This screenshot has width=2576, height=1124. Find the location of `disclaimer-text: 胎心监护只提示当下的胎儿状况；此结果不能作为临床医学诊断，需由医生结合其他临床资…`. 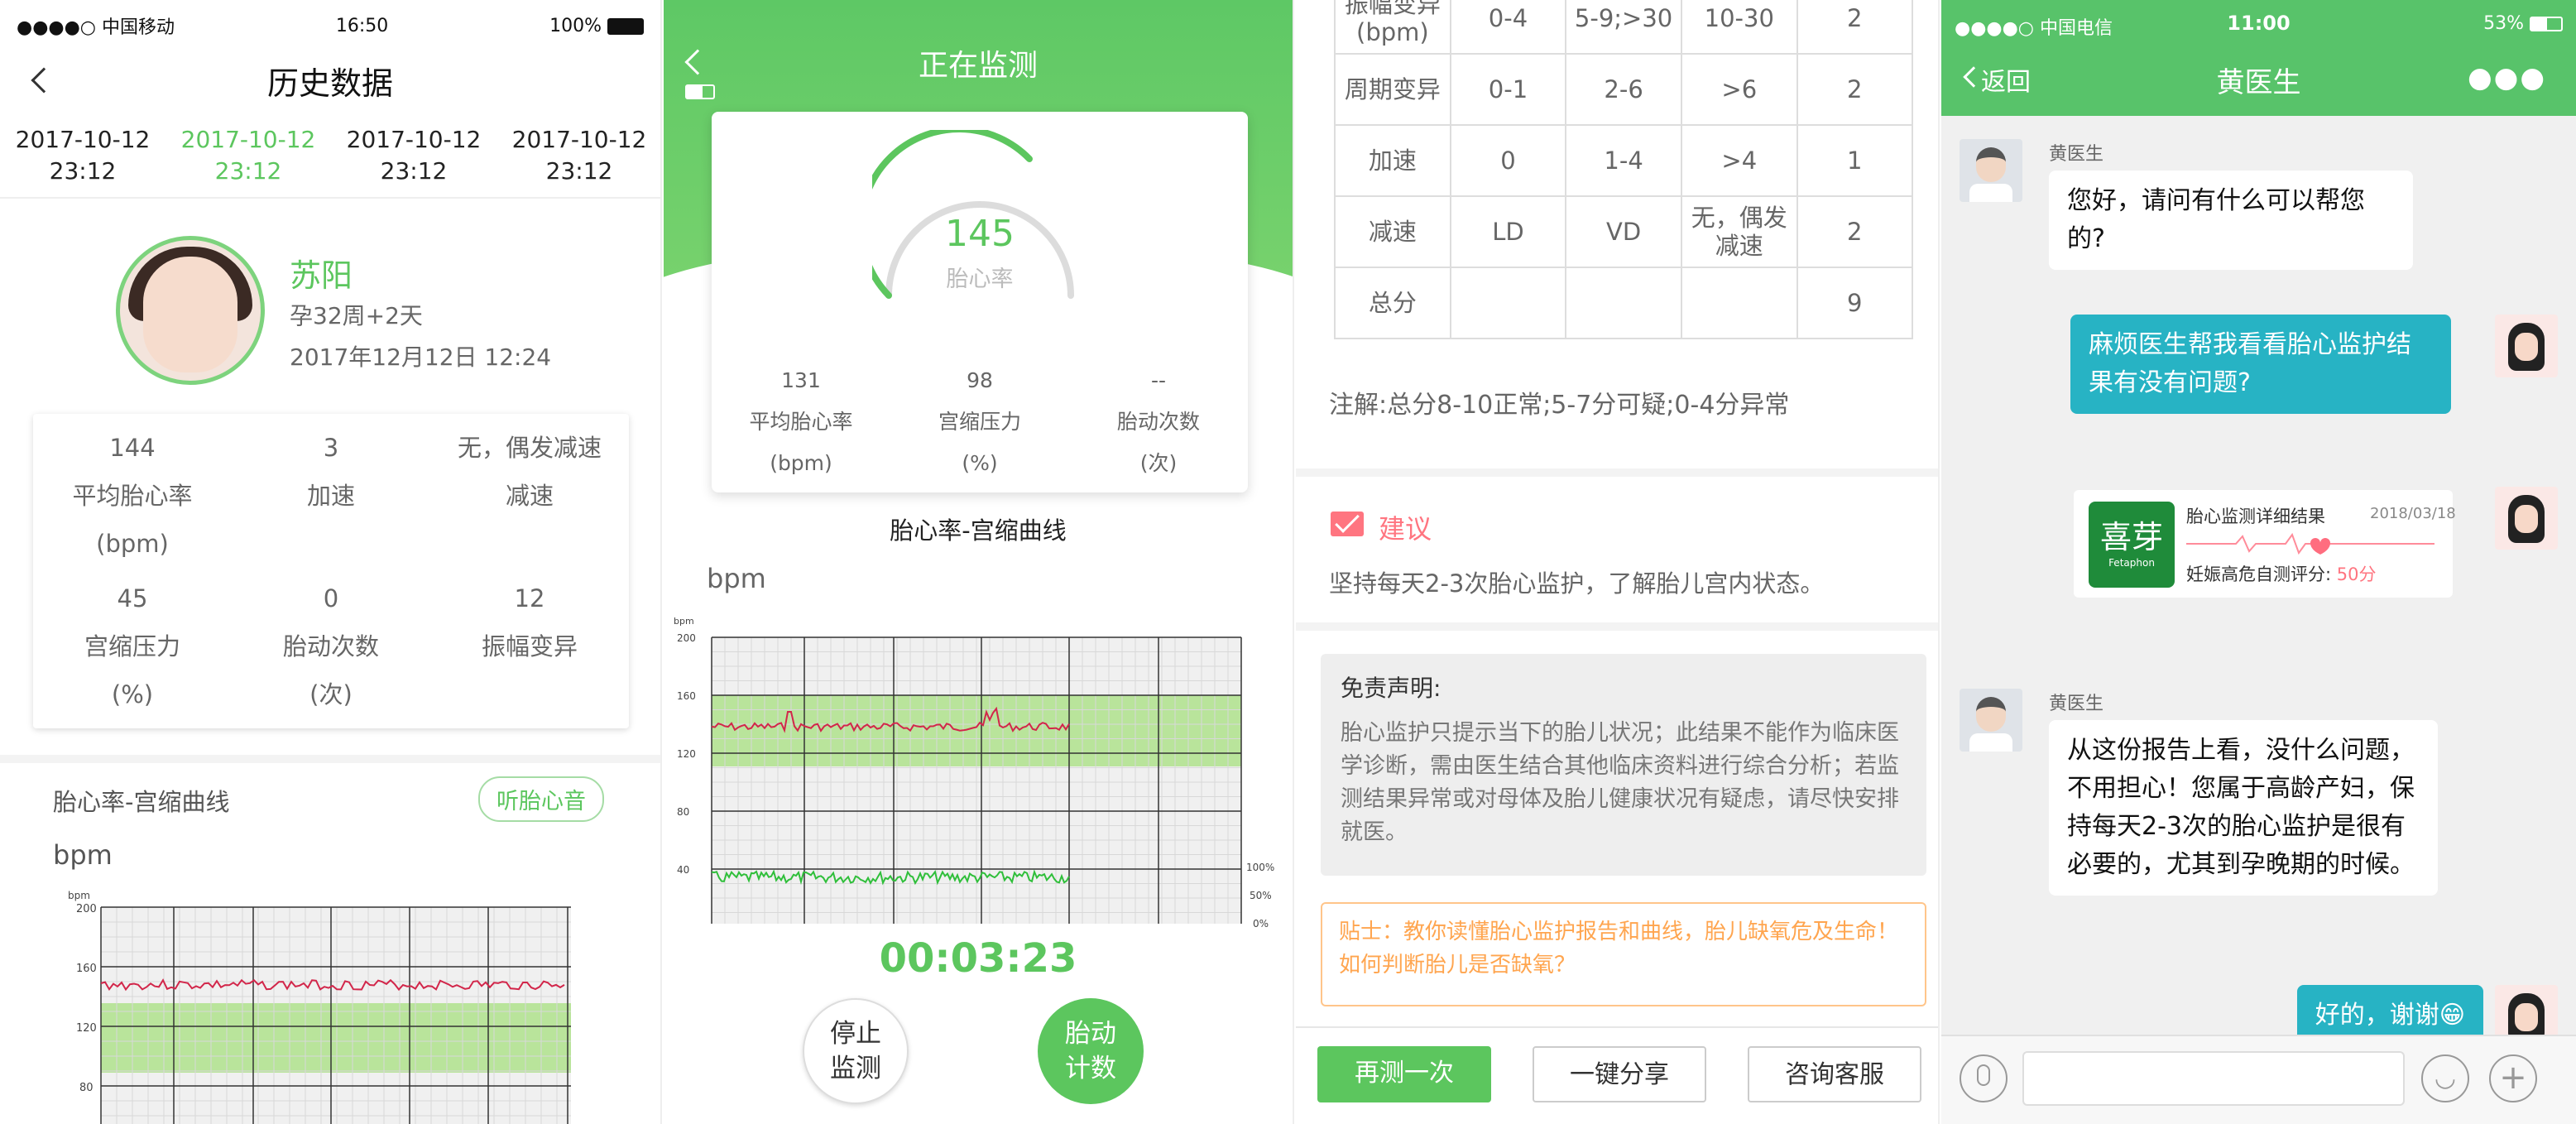

disclaimer-text: 胎心监护只提示当下的胎儿状况；此结果不能作为临床医学诊断，需由医生结合其他临床资… is located at coordinates (1620, 782).